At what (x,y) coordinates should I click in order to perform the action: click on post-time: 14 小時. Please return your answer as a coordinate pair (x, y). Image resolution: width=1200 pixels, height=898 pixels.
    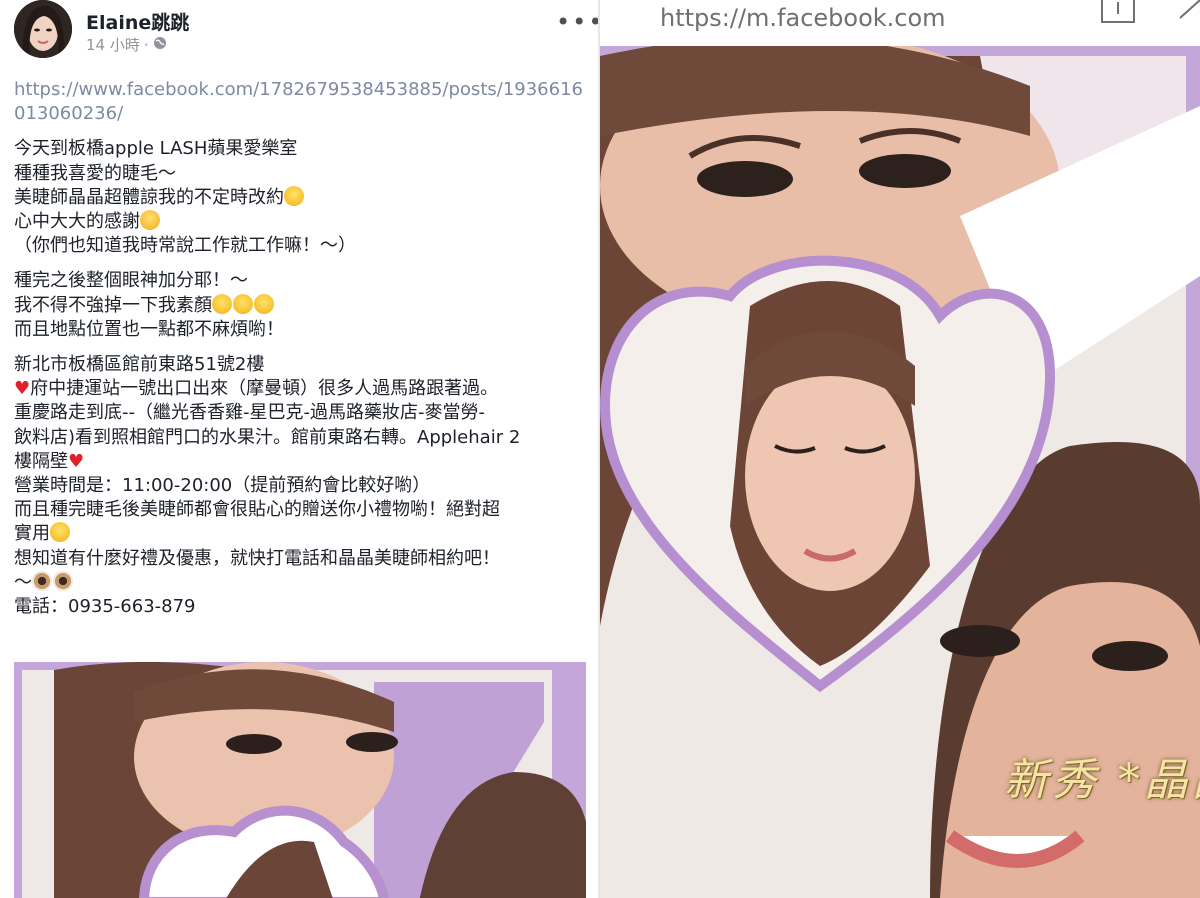
    Looking at the image, I should click on (113, 44).